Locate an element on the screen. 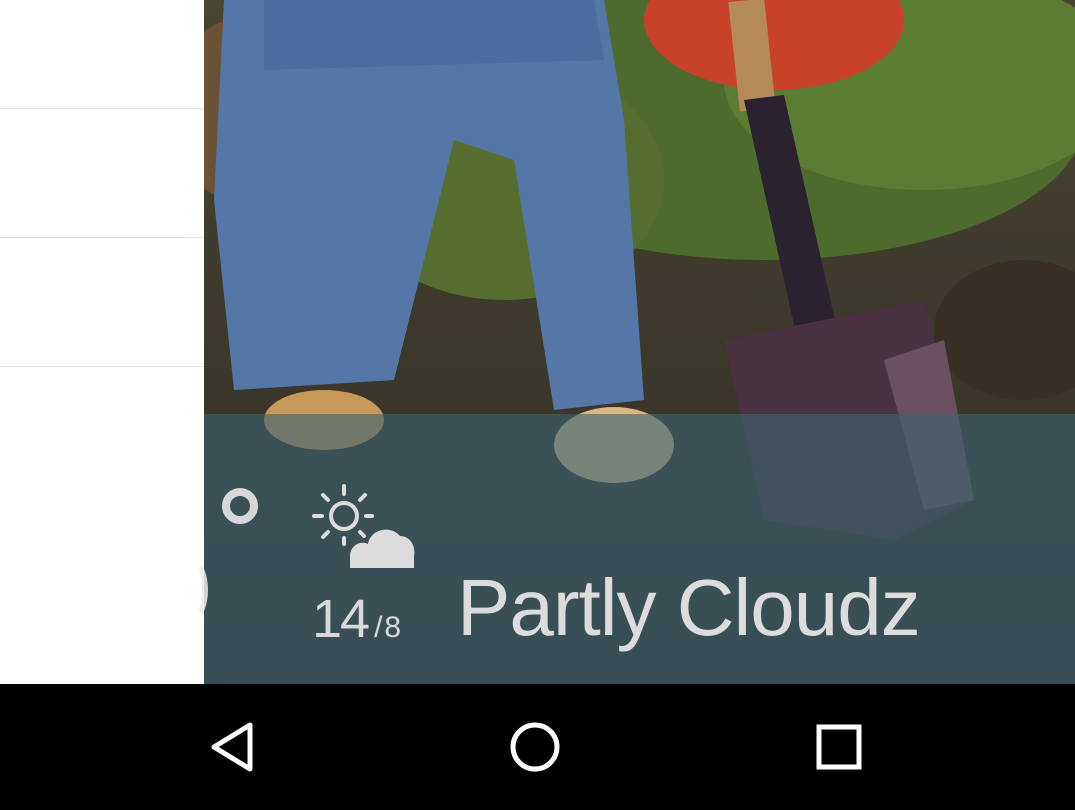  home-circle-icon is located at coordinates (535, 747).